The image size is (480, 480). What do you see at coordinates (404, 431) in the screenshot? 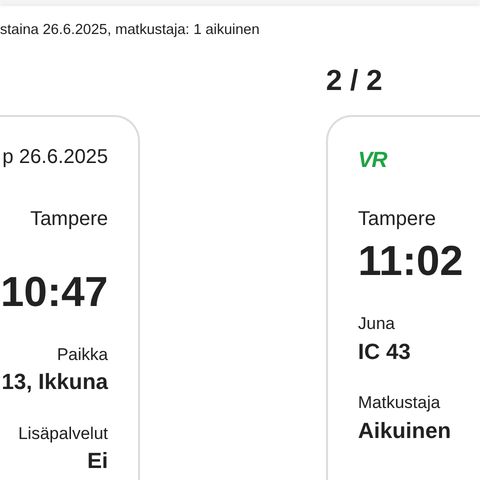
I see `field-value: Aikuinen` at bounding box center [404, 431].